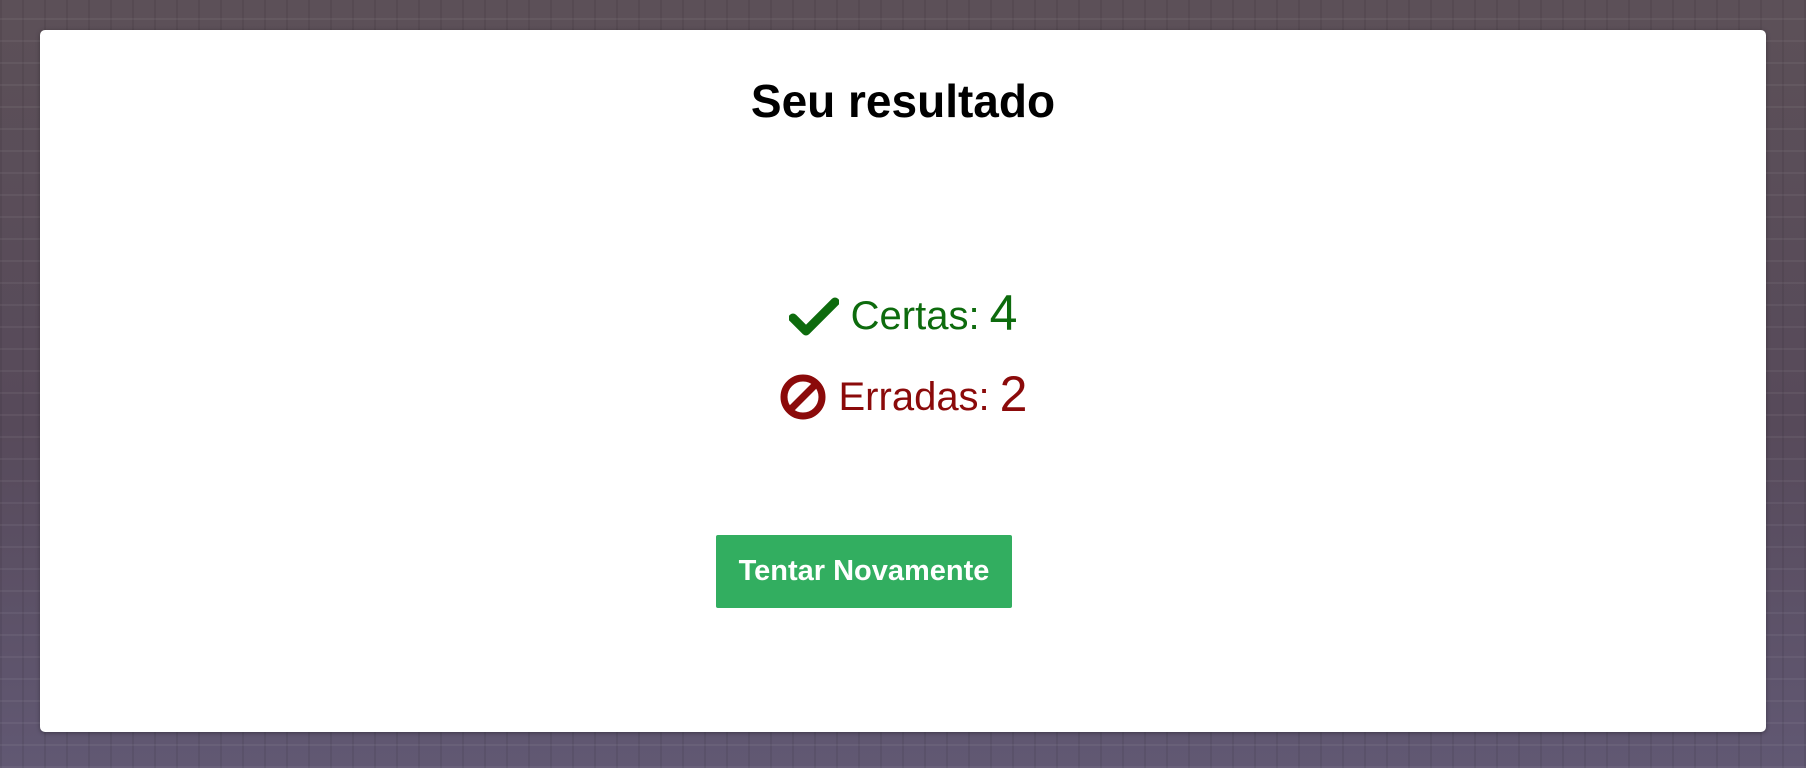  Describe the element at coordinates (903, 101) in the screenshot. I see `page-title: Seu resultado` at that location.